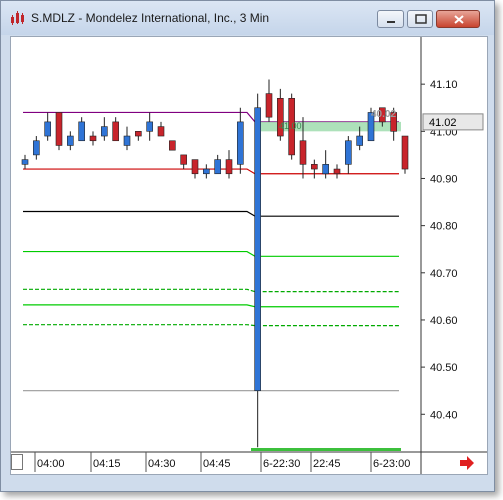 This screenshot has height=500, width=503. I want to click on x-tick-label: 6-23:00, so click(391, 464).